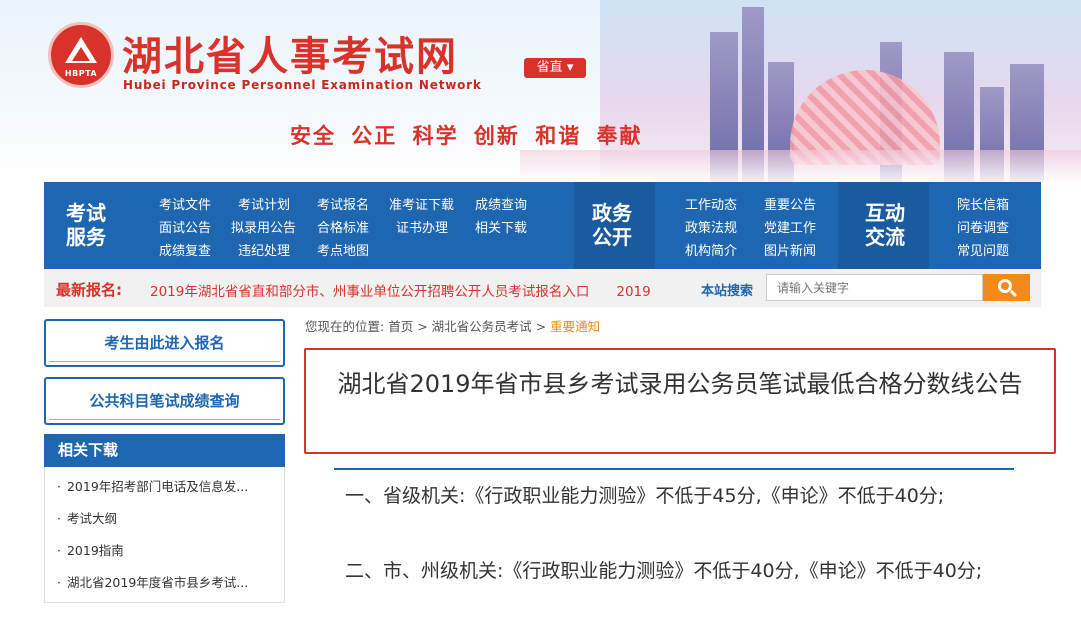  What do you see at coordinates (674, 469) in the screenshot?
I see `title-divider` at bounding box center [674, 469].